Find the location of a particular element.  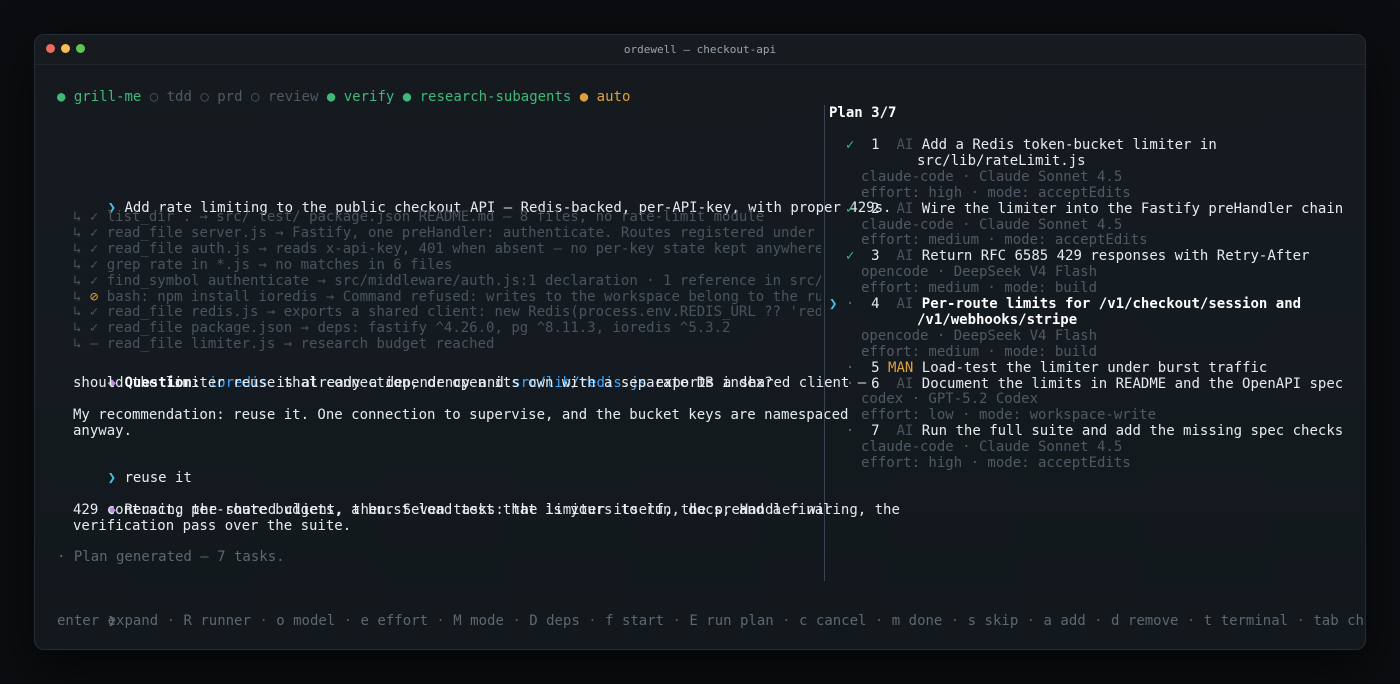

mode-label: research-subagents is located at coordinates (495, 97).